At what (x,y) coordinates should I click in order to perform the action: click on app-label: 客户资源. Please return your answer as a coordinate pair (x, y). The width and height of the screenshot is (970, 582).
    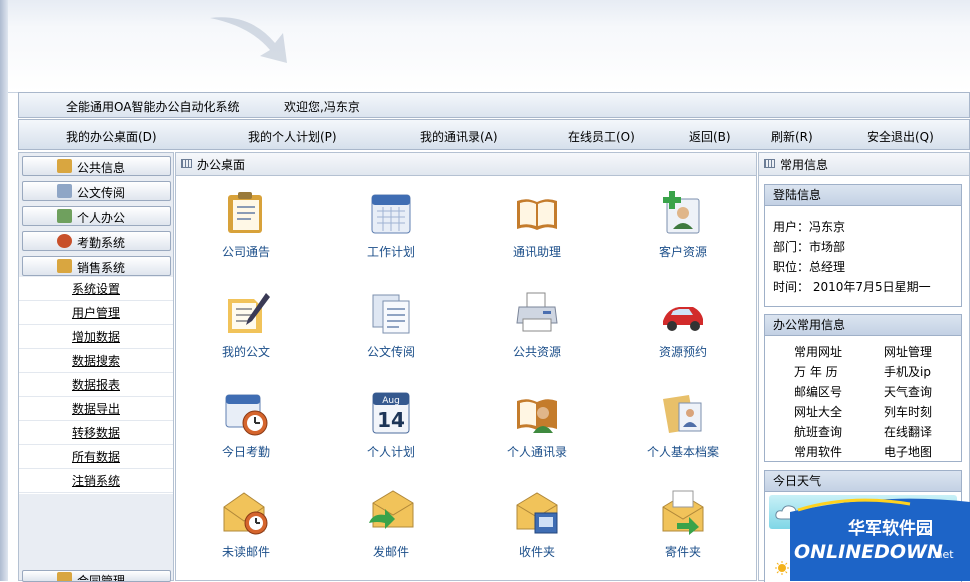
    Looking at the image, I should click on (682, 252).